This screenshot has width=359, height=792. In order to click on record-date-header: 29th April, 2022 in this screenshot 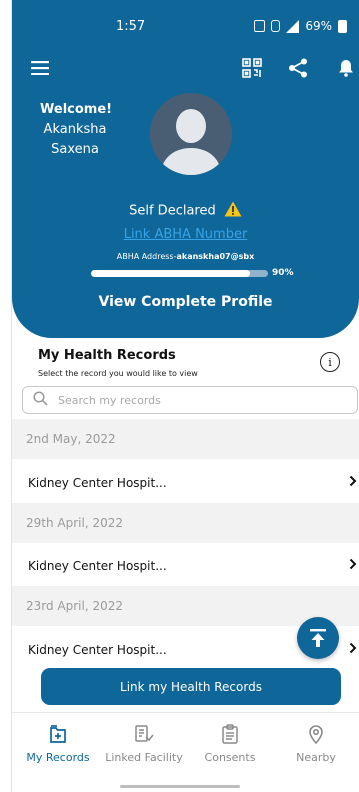, I will do `click(185, 523)`.